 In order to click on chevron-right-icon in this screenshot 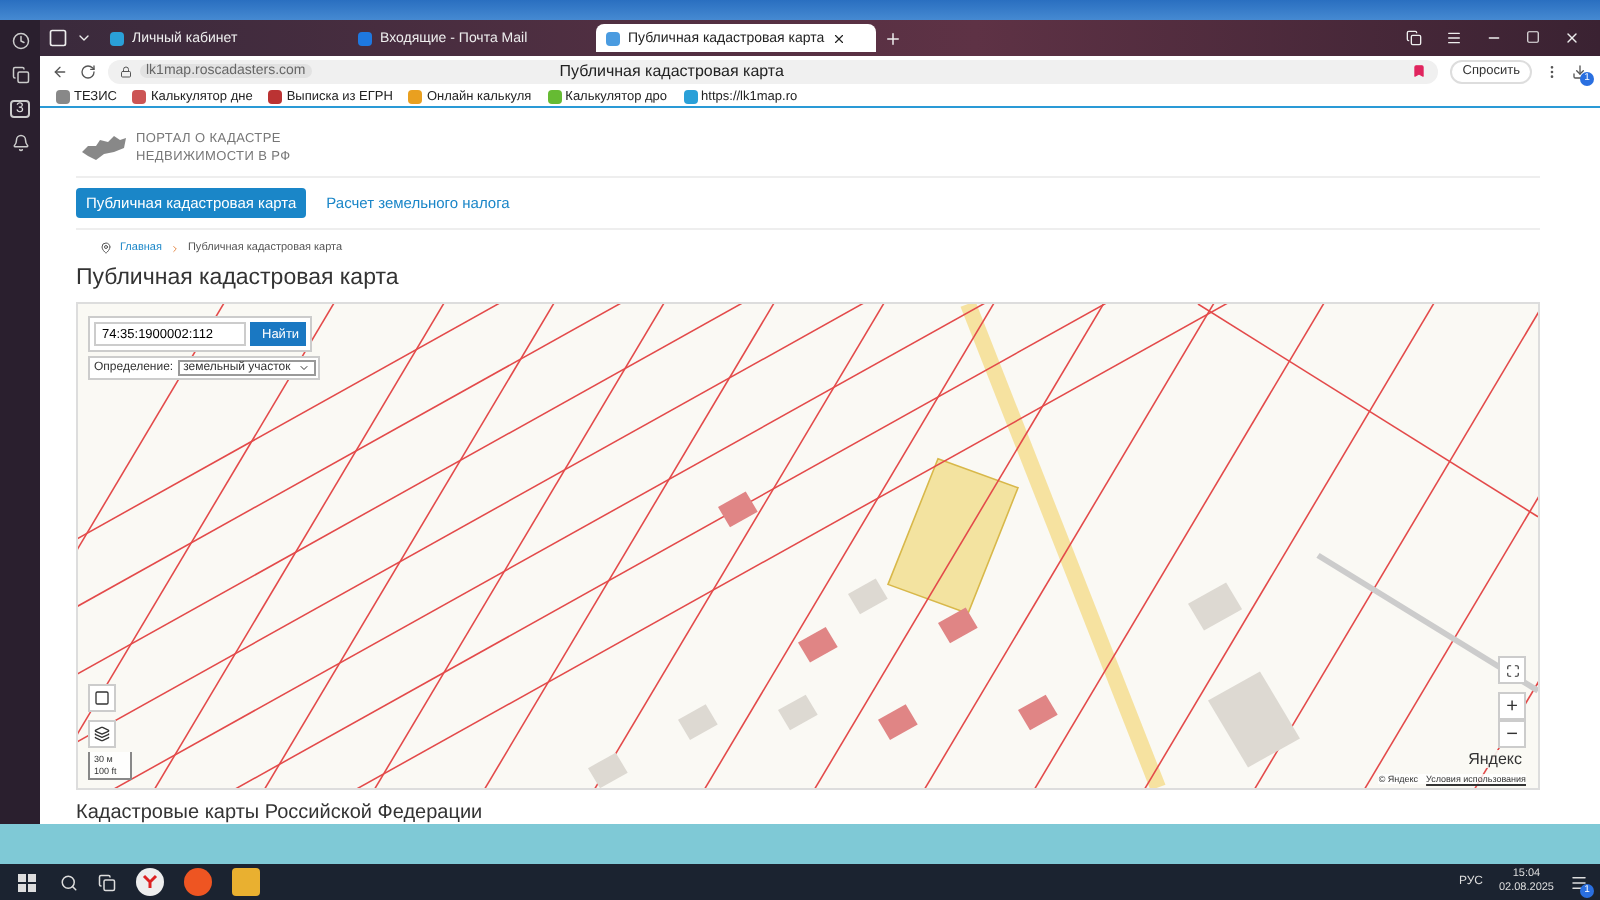, I will do `click(174, 248)`.